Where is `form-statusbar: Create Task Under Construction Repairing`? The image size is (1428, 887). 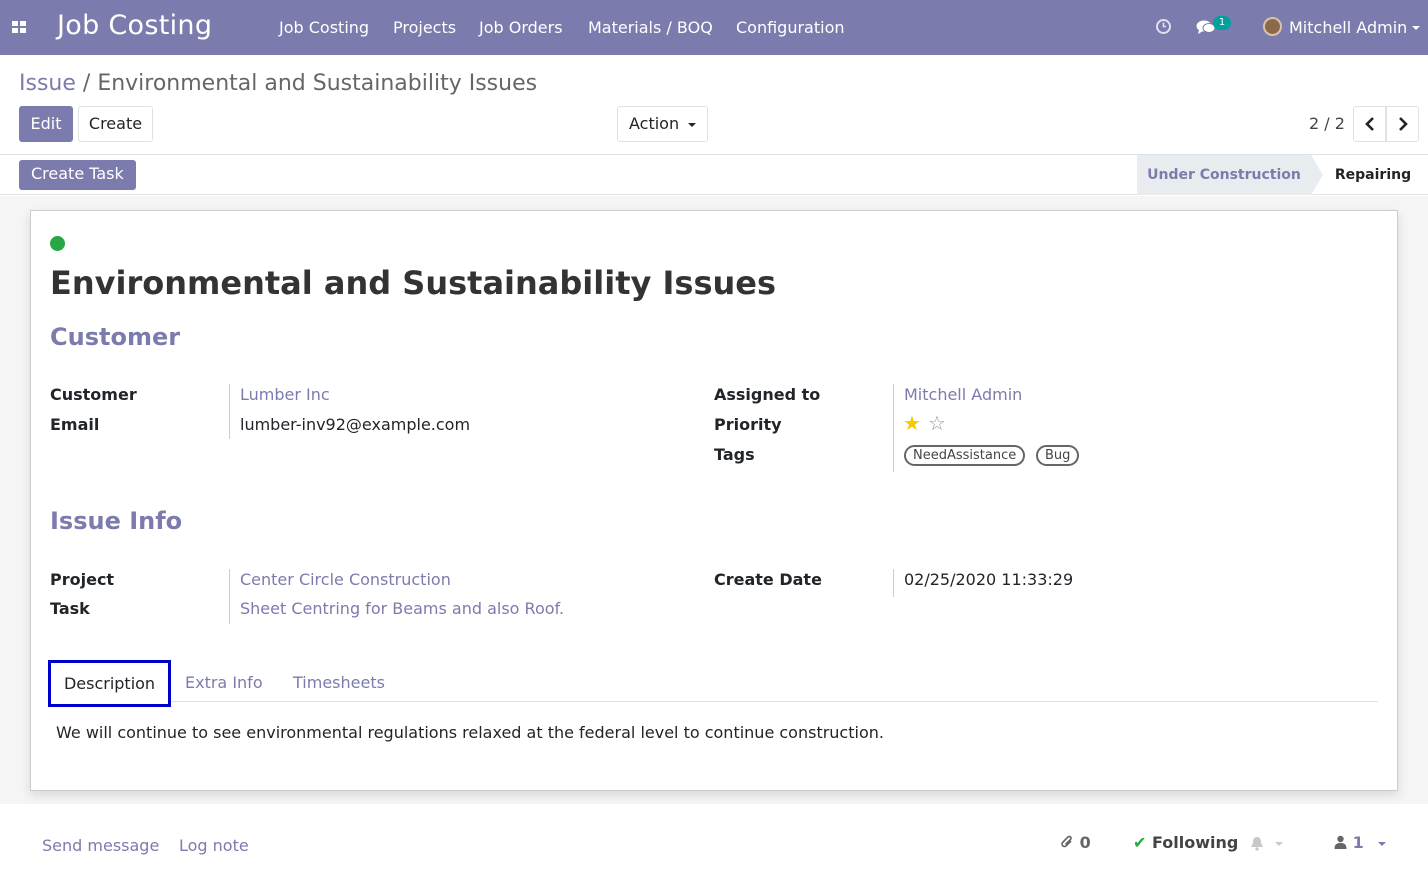
form-statusbar: Create Task Under Construction Repairing is located at coordinates (714, 175).